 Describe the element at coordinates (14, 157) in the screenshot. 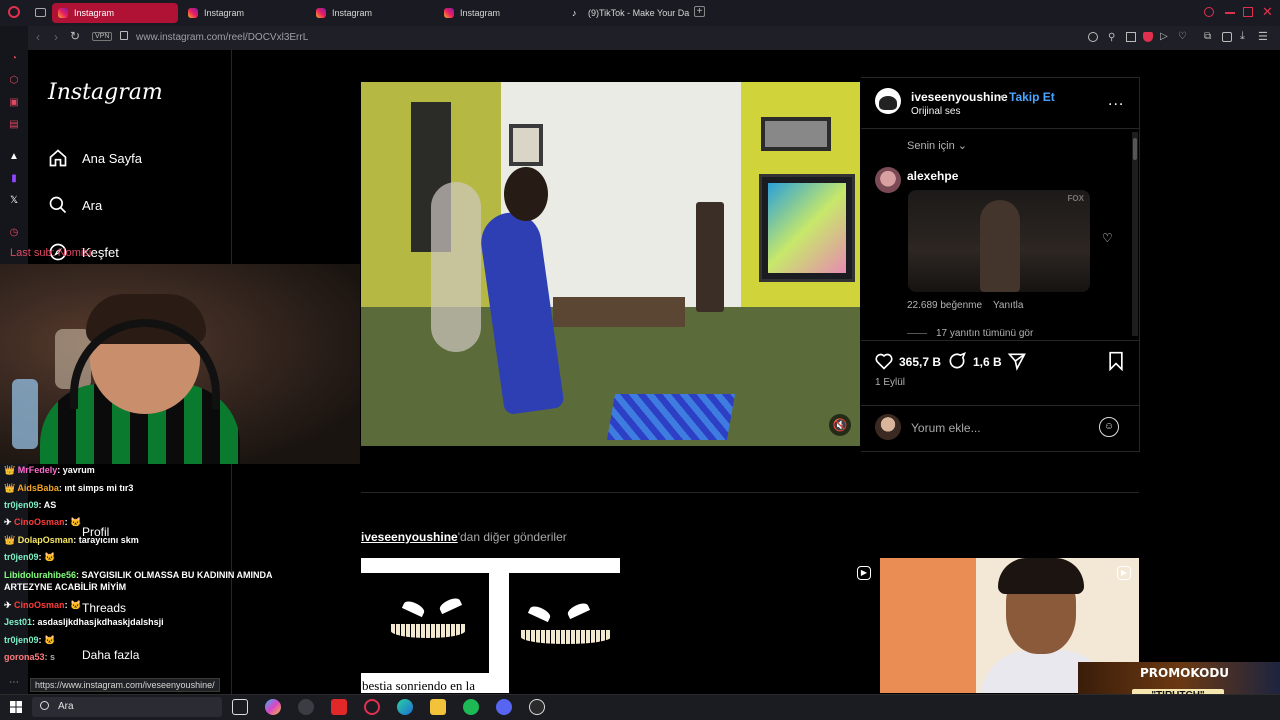

I see `aria-ai-icon: ▲` at that location.